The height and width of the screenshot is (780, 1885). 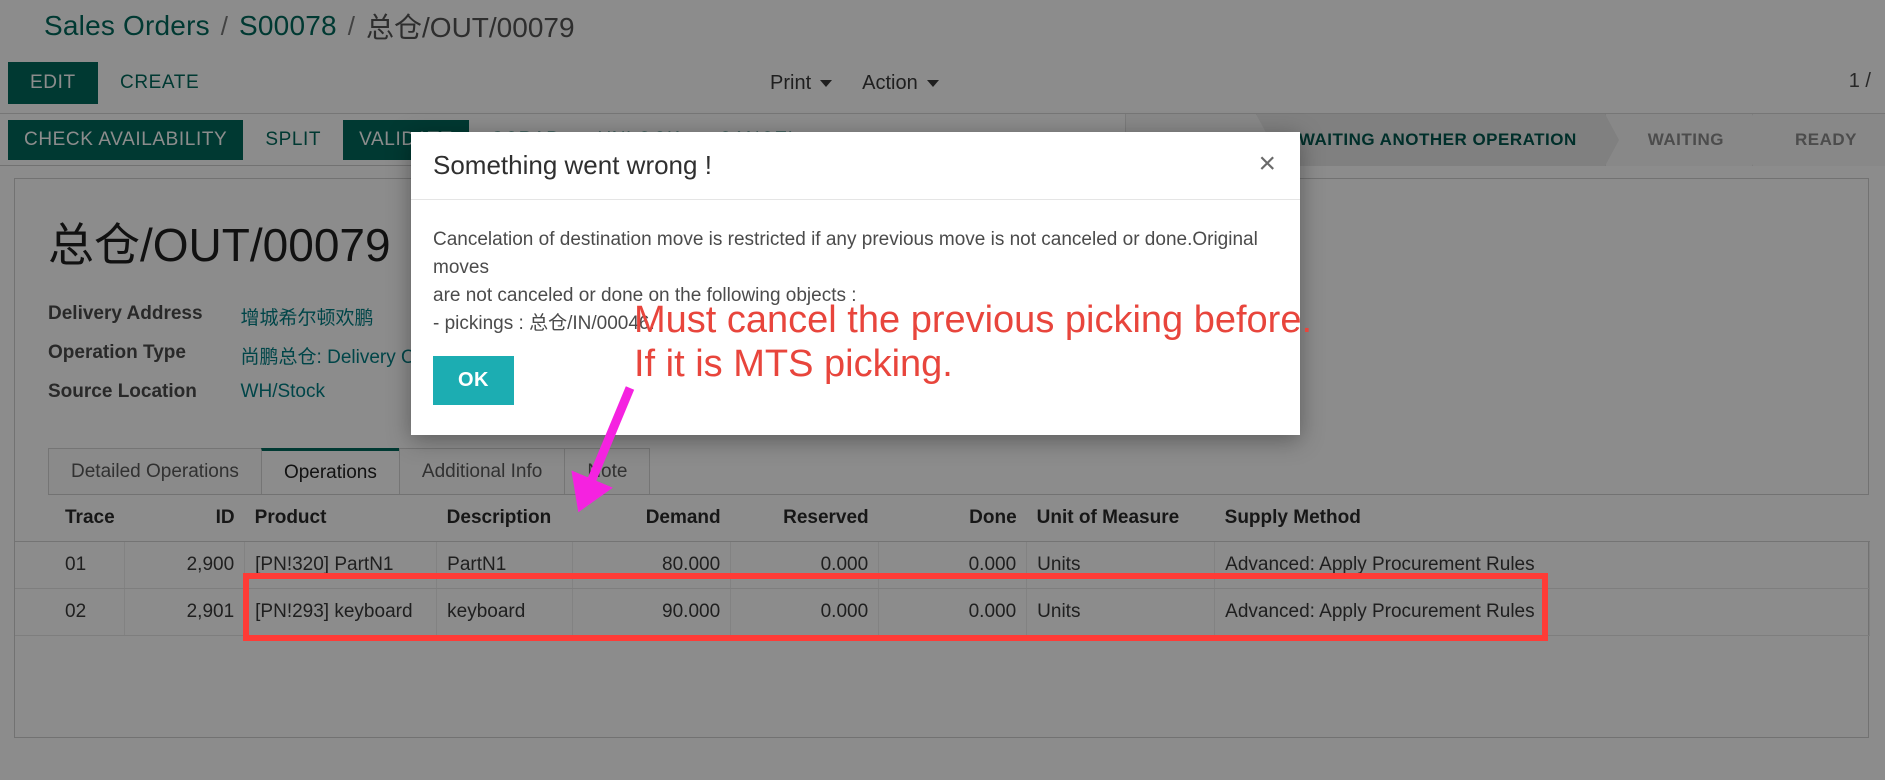 What do you see at coordinates (855, 371) in the screenshot?
I see `dialog-footer: OK` at bounding box center [855, 371].